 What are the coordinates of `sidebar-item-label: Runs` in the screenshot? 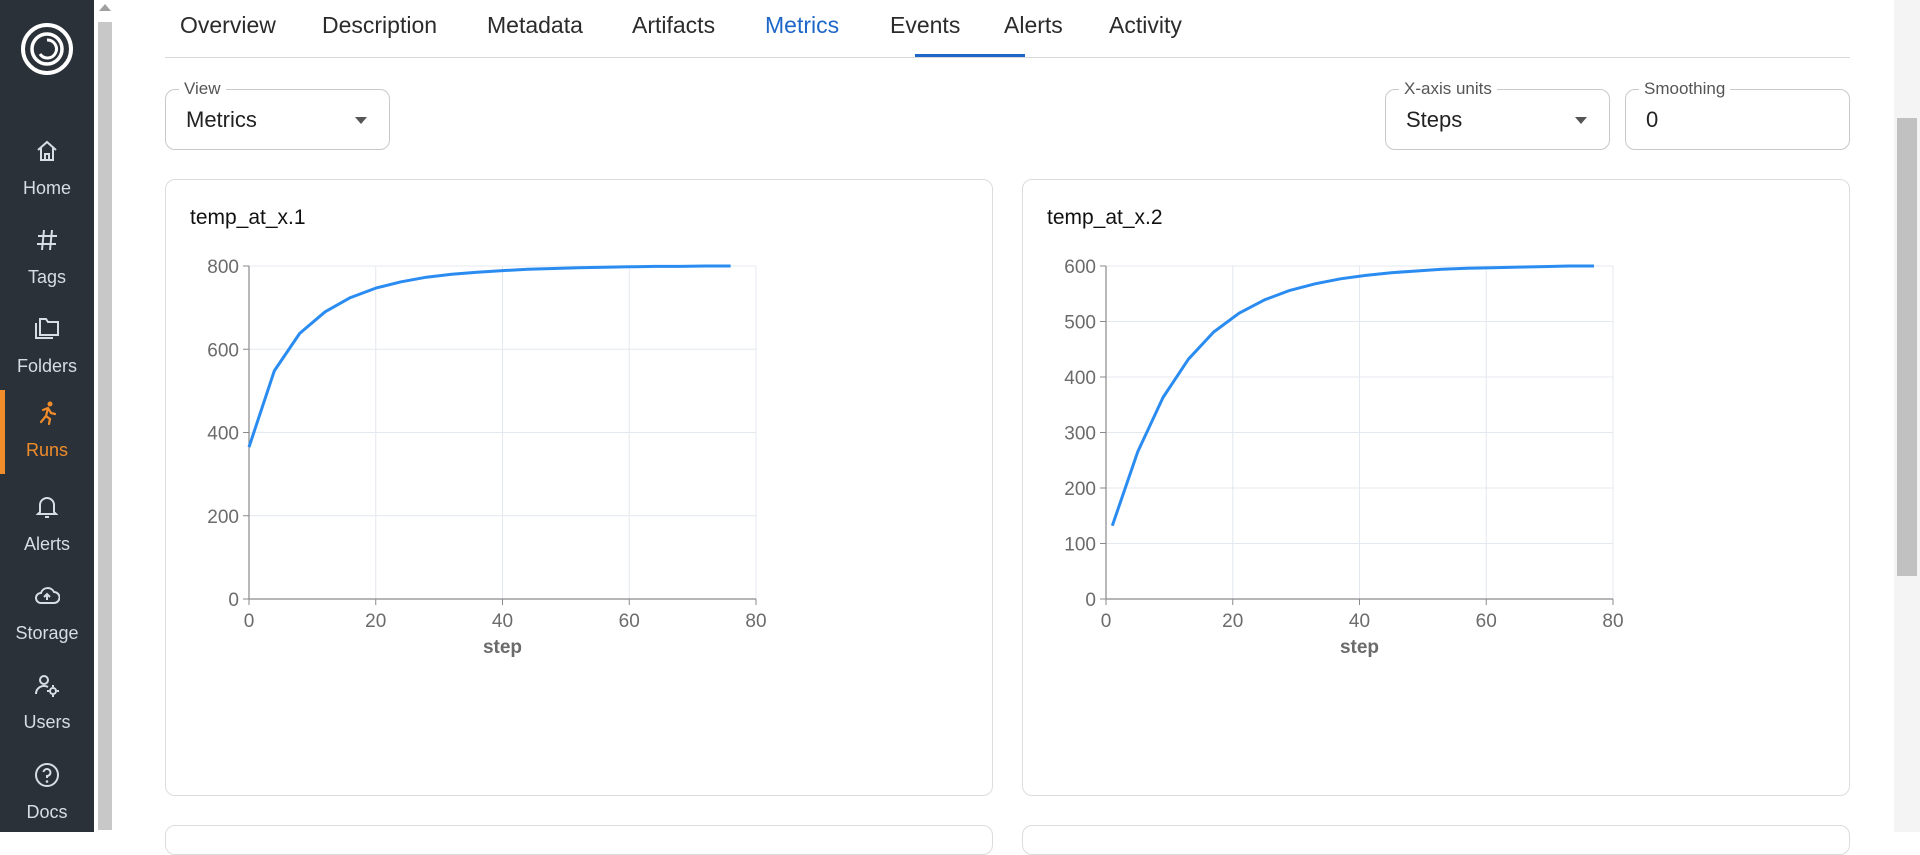 It's located at (47, 450).